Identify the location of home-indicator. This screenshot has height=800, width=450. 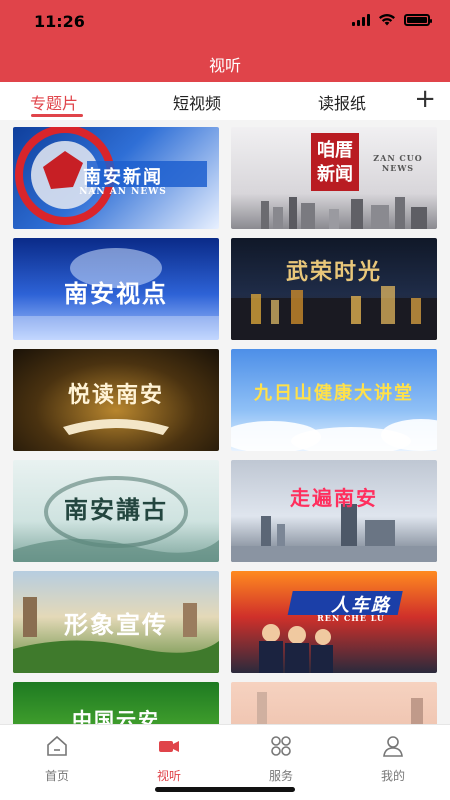
(225, 789).